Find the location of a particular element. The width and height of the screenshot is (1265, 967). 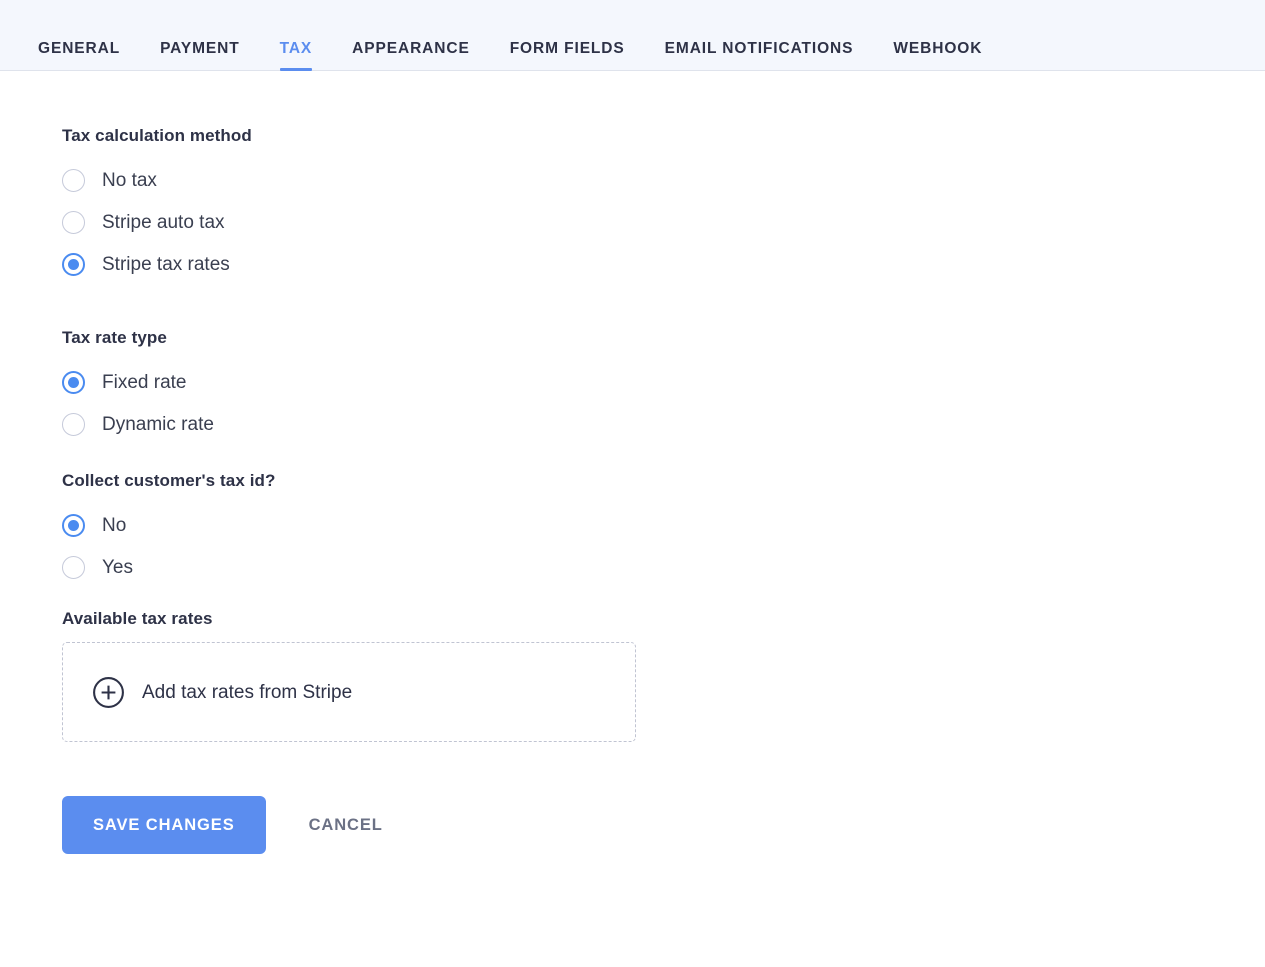

tab-appearance: APPEARANCE is located at coordinates (411, 55).